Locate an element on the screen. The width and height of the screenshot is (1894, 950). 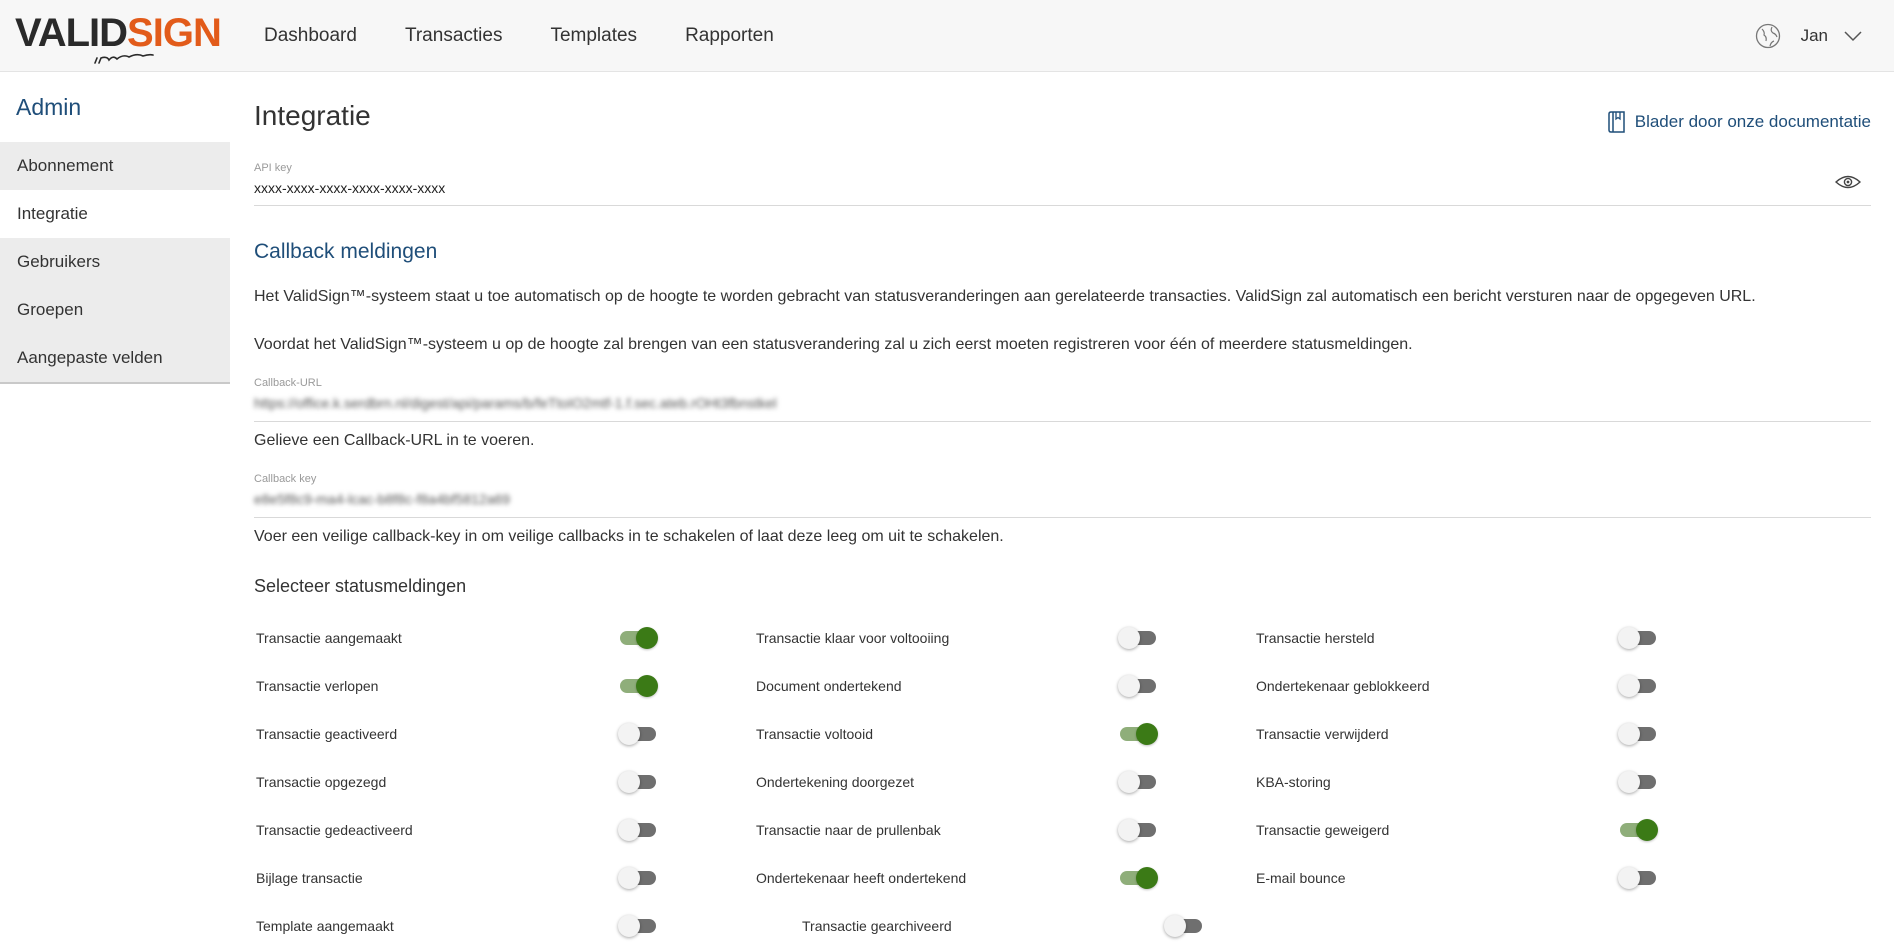
api-key-field: API key xxxx-xxxx-xxxx-xxxx-xxxx-xxxx is located at coordinates (1062, 184).